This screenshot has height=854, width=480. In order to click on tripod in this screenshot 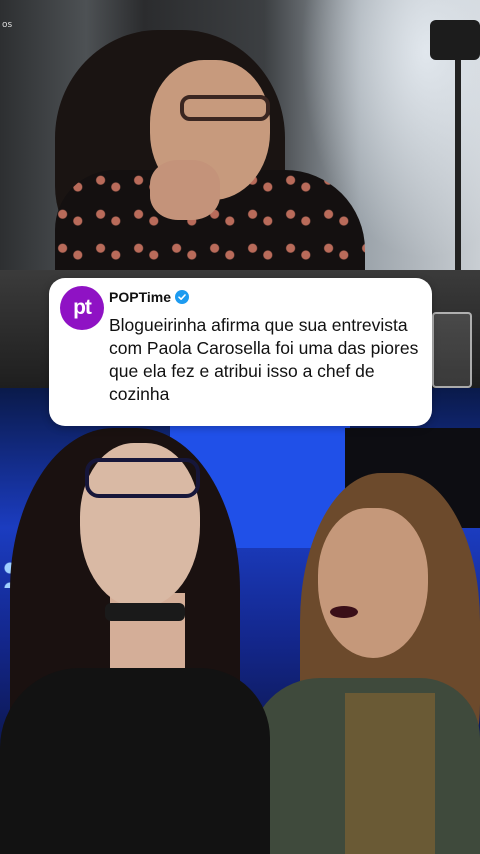, I will do `click(458, 180)`.